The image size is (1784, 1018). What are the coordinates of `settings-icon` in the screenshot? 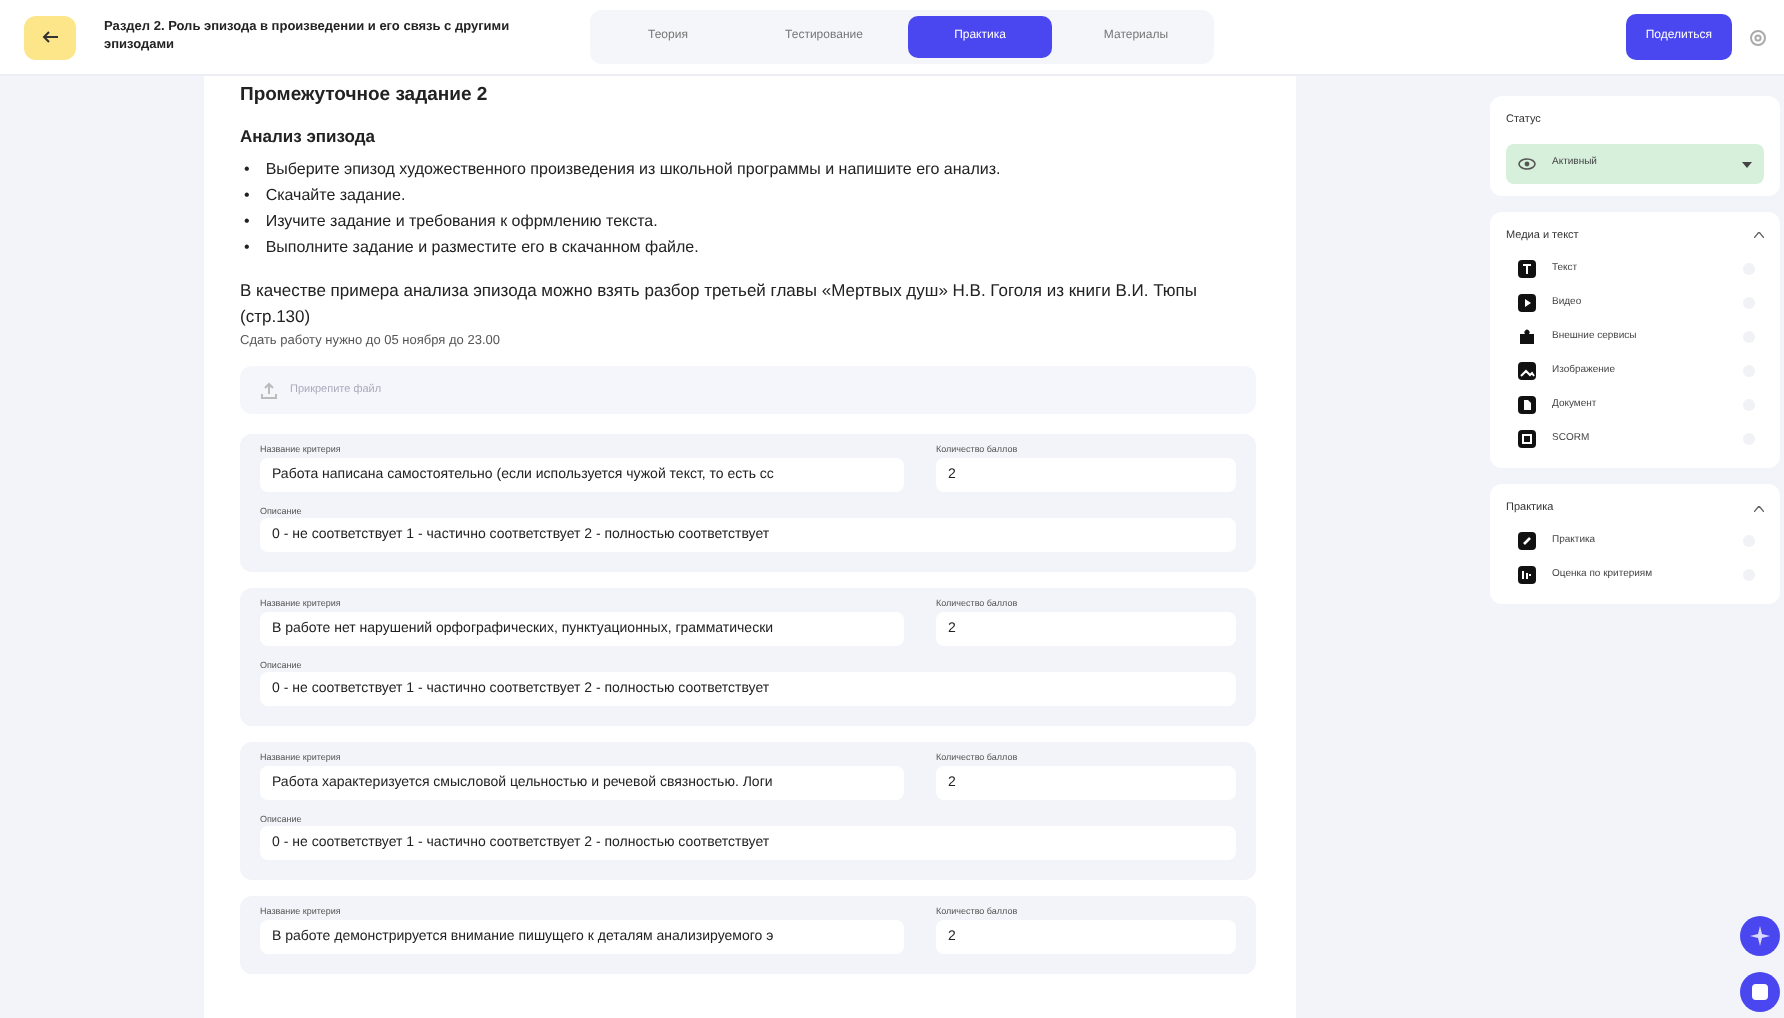 It's located at (1758, 37).